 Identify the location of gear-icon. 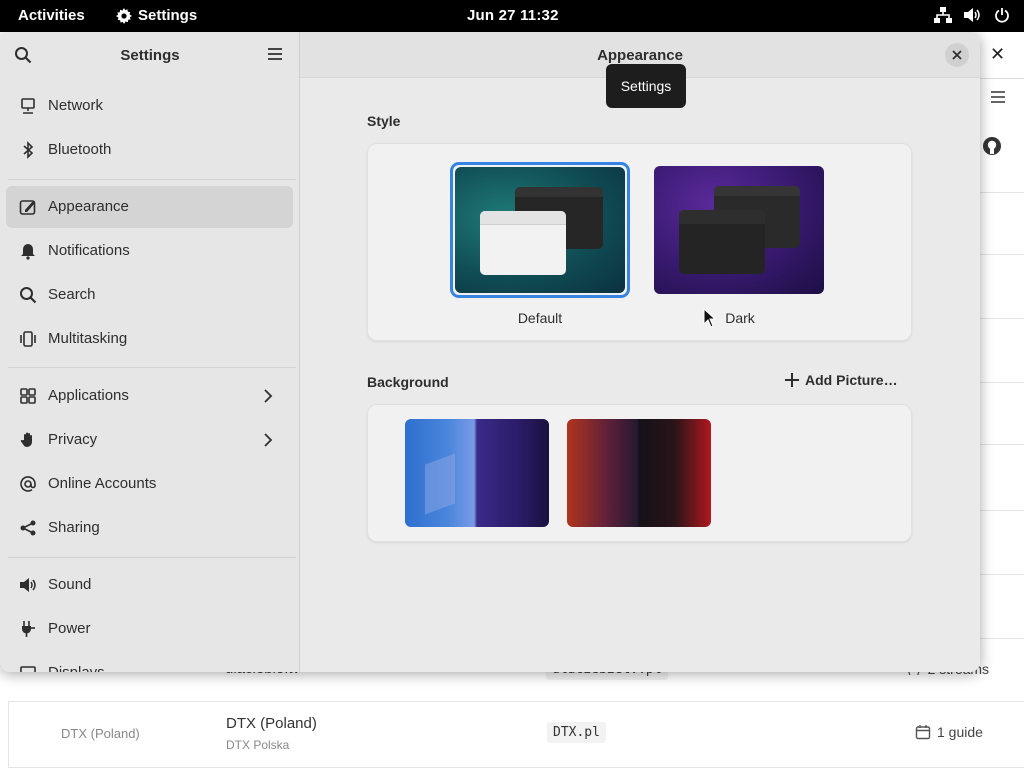
(124, 15).